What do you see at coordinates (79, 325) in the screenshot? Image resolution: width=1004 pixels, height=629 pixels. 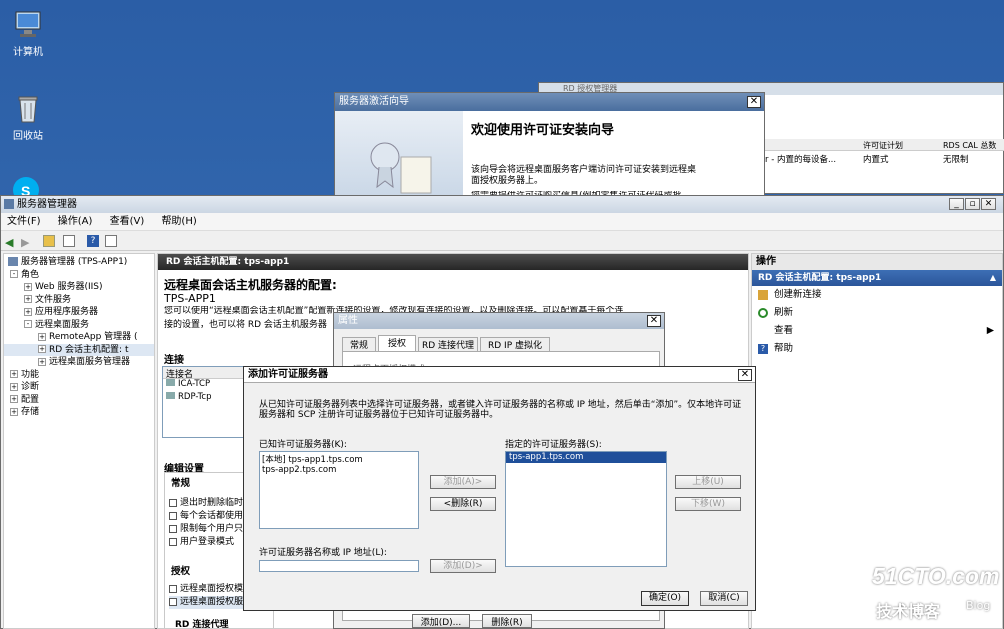 I see `tree-node-remote-desktop-services: - 远程桌面服务` at bounding box center [79, 325].